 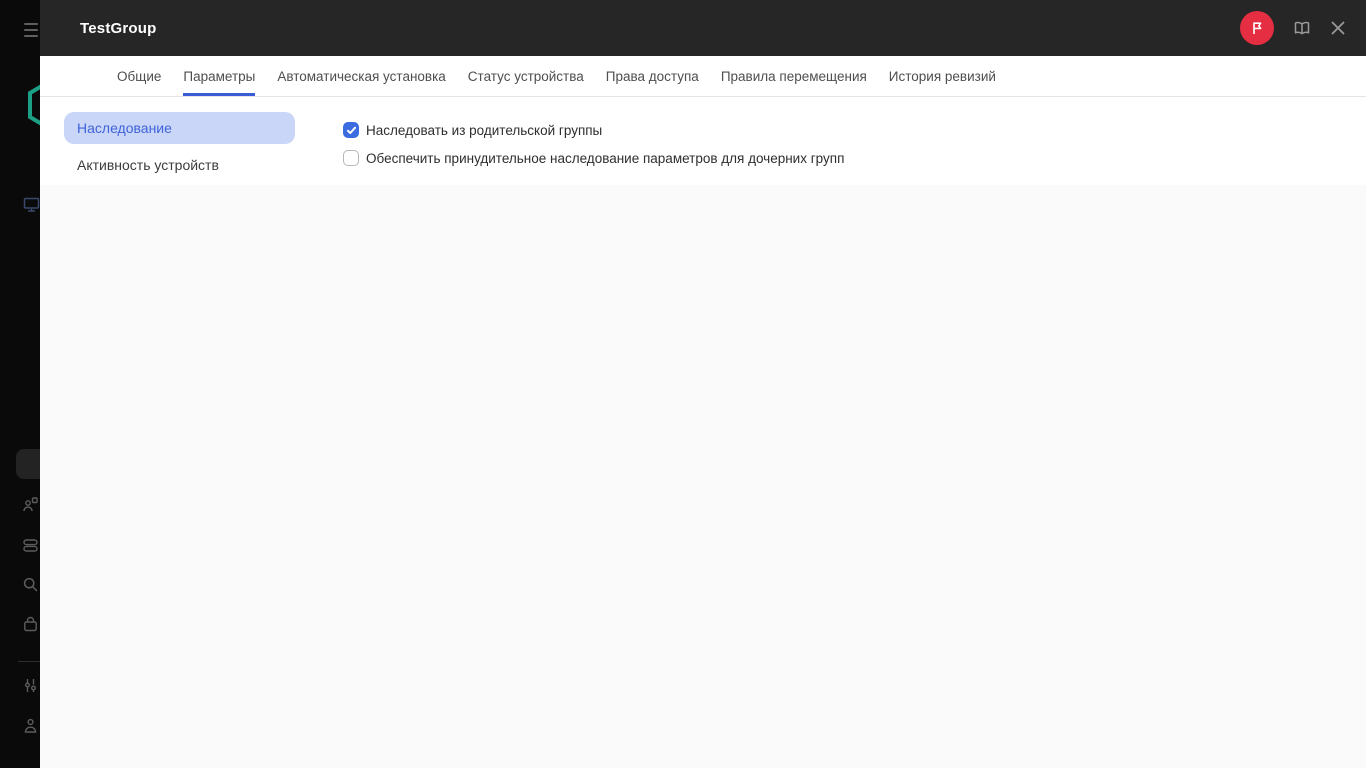 What do you see at coordinates (526, 76) in the screenshot?
I see `tab-status-ustroystva: Статус устройства` at bounding box center [526, 76].